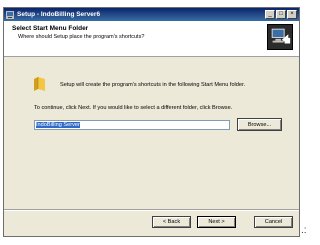 The width and height of the screenshot is (320, 245). Describe the element at coordinates (280, 37) in the screenshot. I see `computer-shortcut-icon` at that location.